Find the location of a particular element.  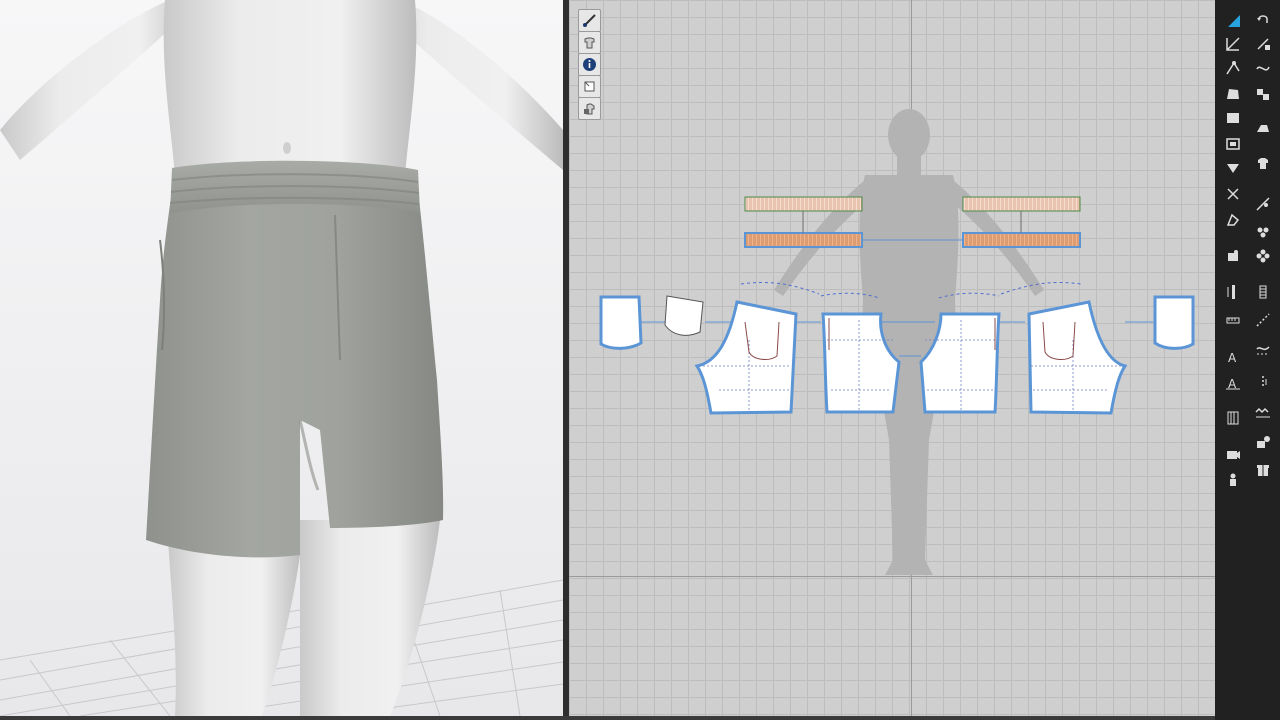

avatar-silhouette is located at coordinates (909, 342).